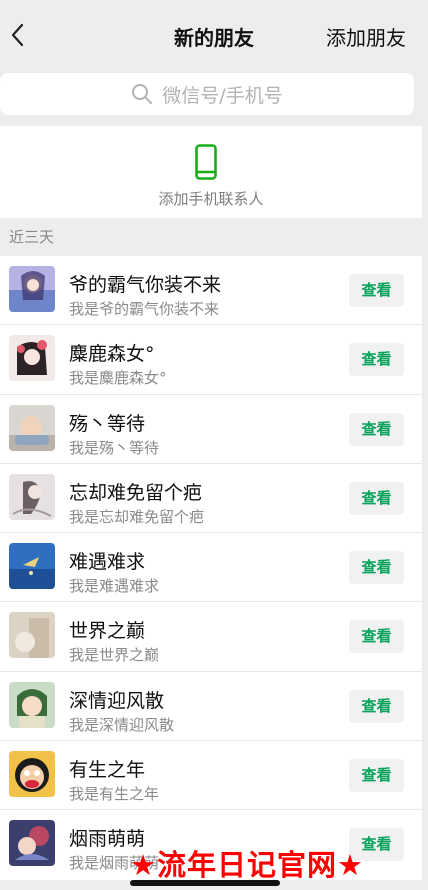 The image size is (428, 890). Describe the element at coordinates (145, 285) in the screenshot. I see `request-name: 爷的霸气你装不来` at that location.